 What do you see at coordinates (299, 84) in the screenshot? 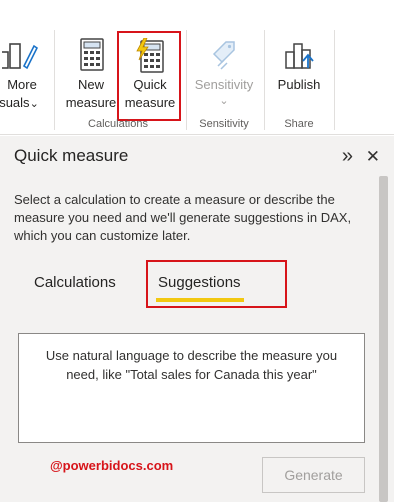
I see `publish-label: Publish` at bounding box center [299, 84].